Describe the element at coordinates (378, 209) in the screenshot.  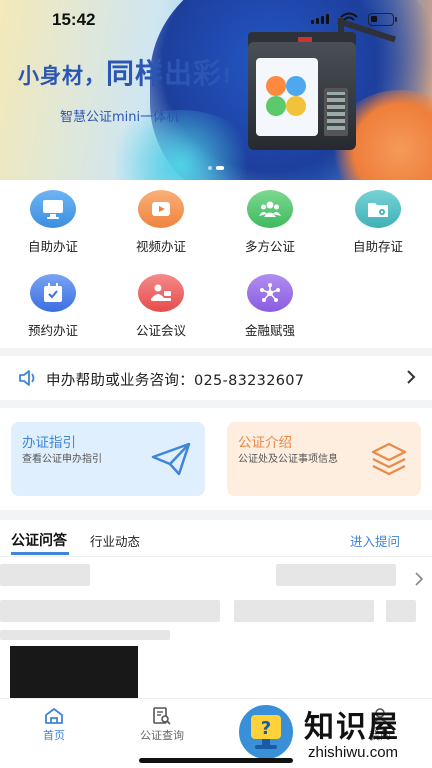
I see `folder-icon` at that location.